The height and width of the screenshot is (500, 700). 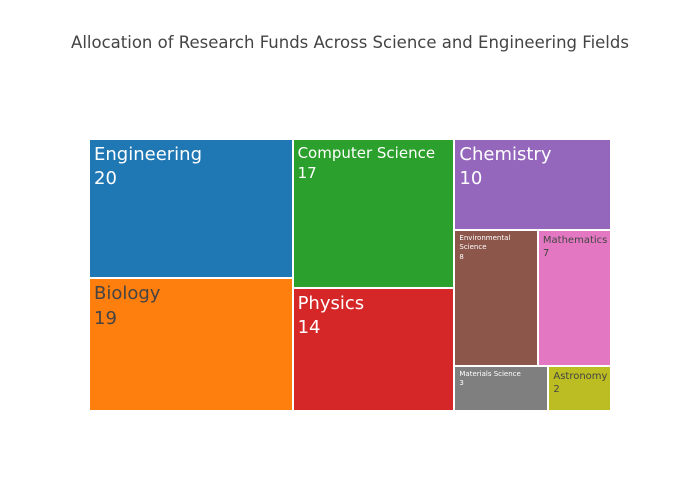 What do you see at coordinates (574, 297) in the screenshot?
I see `treemap-tile-mathematics: Mathematics 7` at bounding box center [574, 297].